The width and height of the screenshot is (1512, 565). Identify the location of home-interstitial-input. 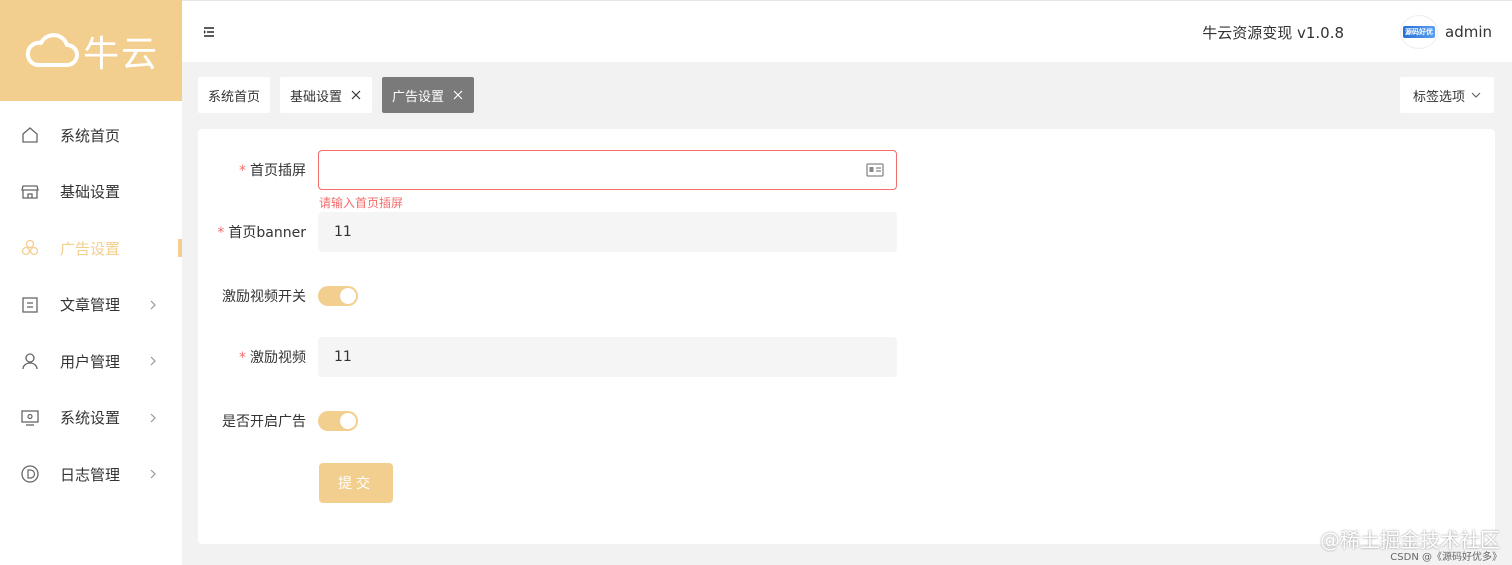
(607, 170).